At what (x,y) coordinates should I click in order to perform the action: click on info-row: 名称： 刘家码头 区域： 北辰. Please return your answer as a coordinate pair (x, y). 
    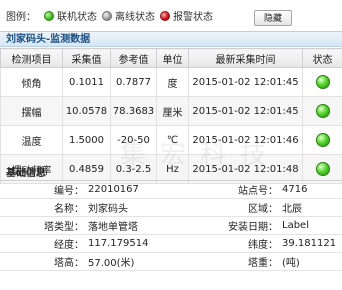
    Looking at the image, I should click on (171, 207).